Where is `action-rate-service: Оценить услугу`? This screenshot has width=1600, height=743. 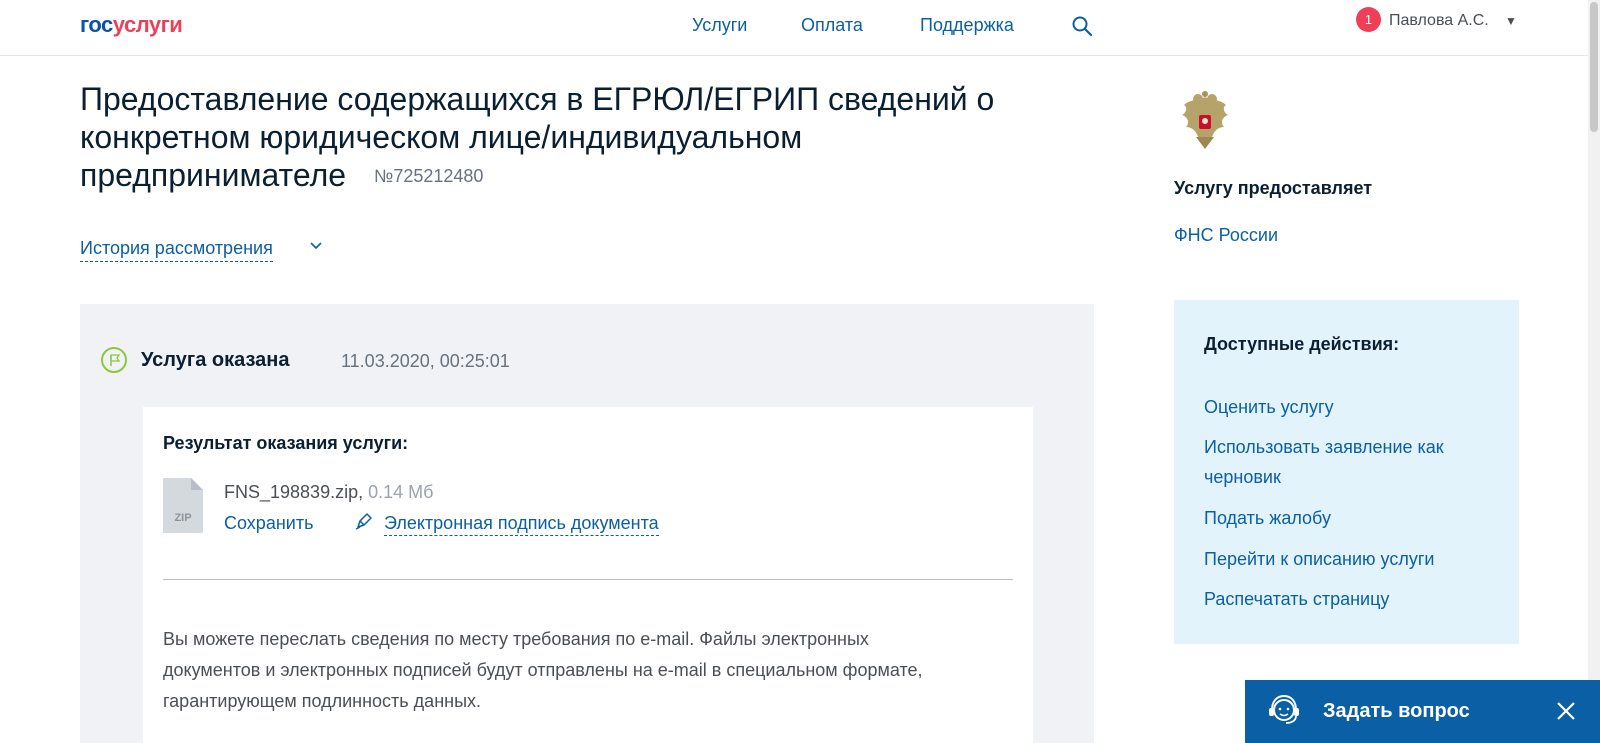
action-rate-service: Оценить услугу is located at coordinates (1349, 407).